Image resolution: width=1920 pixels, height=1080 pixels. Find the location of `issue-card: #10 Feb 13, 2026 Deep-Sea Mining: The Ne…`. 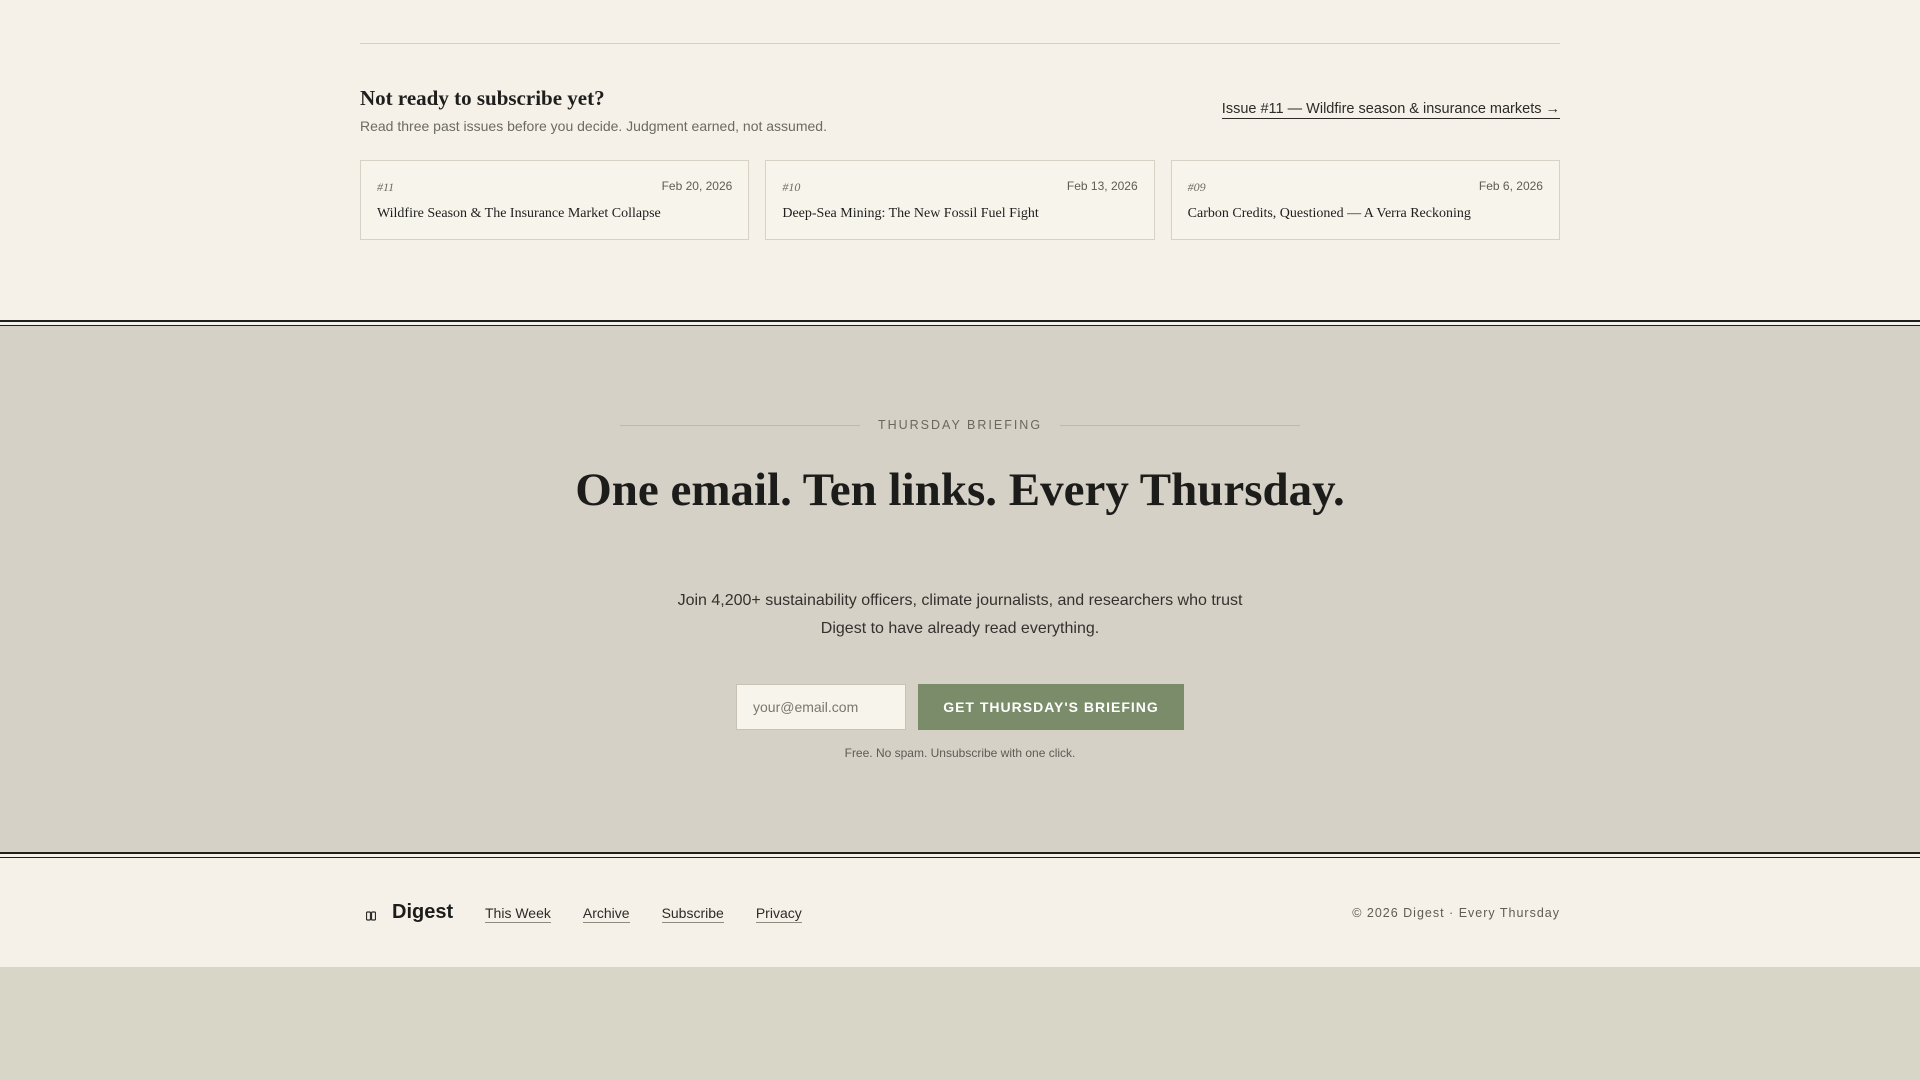

issue-card: #10 Feb 13, 2026 Deep-Sea Mining: The Ne… is located at coordinates (960, 200).